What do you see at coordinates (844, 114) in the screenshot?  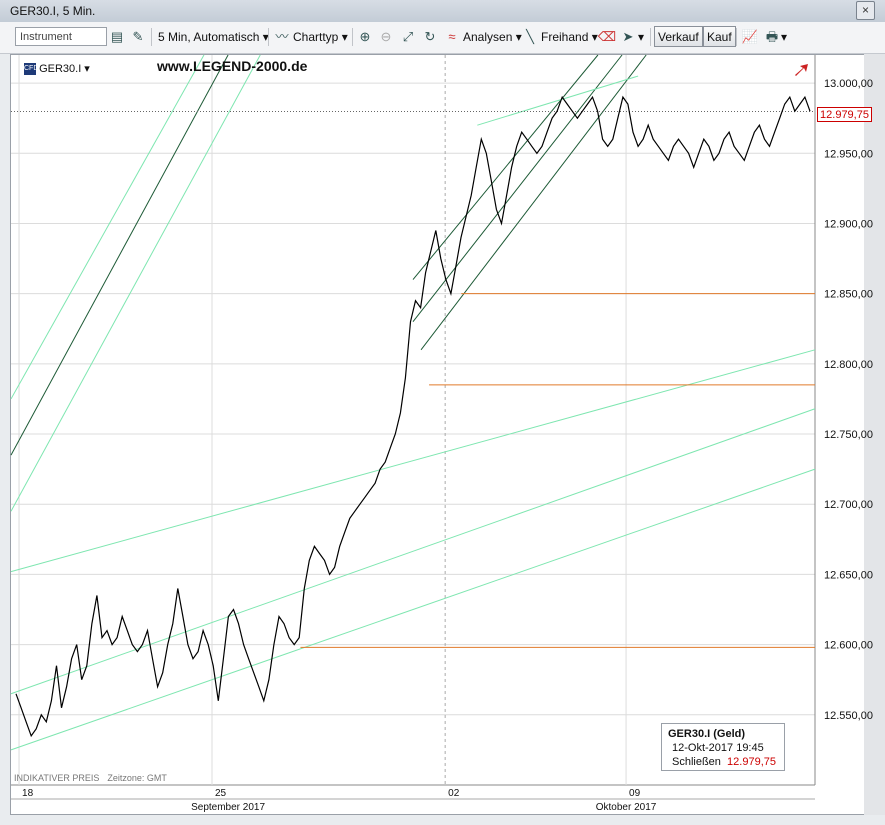 I see `current-price-label: 12.979,75` at bounding box center [844, 114].